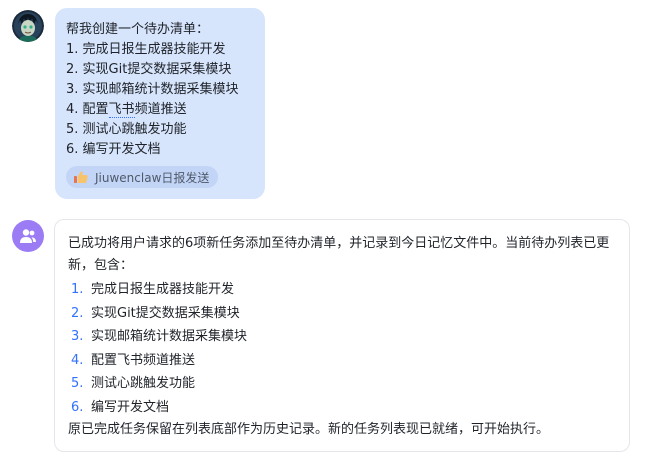  I want to click on list-item: 6. 编写开发文档, so click(341, 408).